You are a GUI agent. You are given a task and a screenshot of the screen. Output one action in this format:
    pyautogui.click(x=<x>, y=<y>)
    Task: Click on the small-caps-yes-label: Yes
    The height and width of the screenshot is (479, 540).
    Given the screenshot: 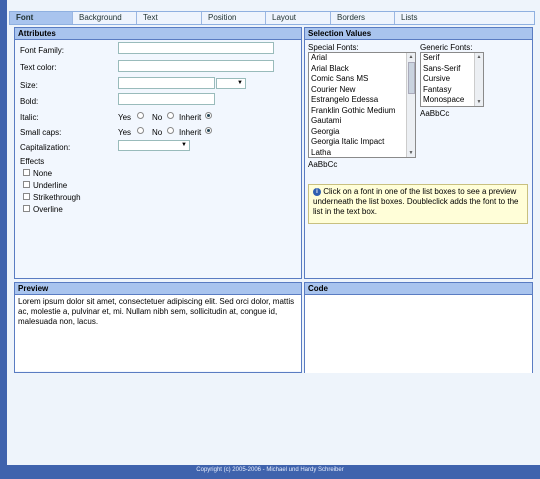 What is the action you would take?
    pyautogui.click(x=125, y=132)
    